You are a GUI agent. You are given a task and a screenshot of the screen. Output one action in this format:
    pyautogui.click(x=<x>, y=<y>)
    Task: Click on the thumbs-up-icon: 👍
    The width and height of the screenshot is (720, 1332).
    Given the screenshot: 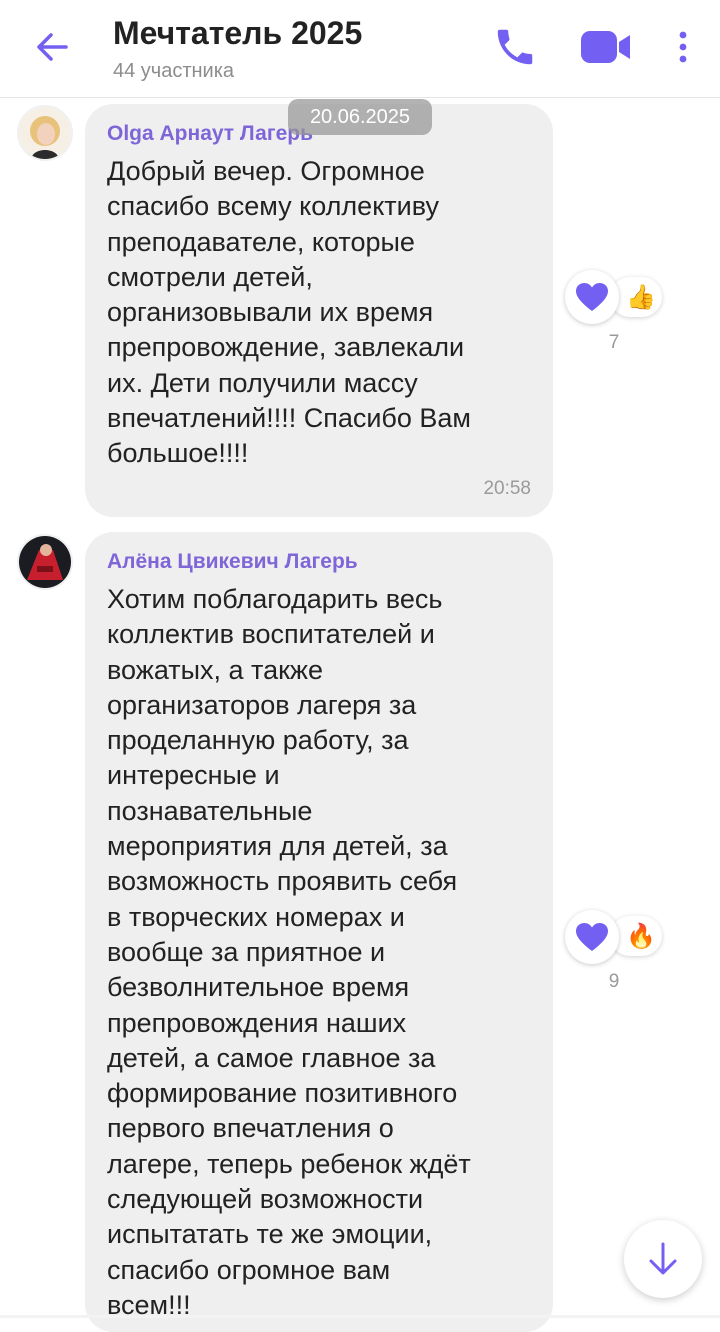 What is the action you would take?
    pyautogui.click(x=641, y=297)
    